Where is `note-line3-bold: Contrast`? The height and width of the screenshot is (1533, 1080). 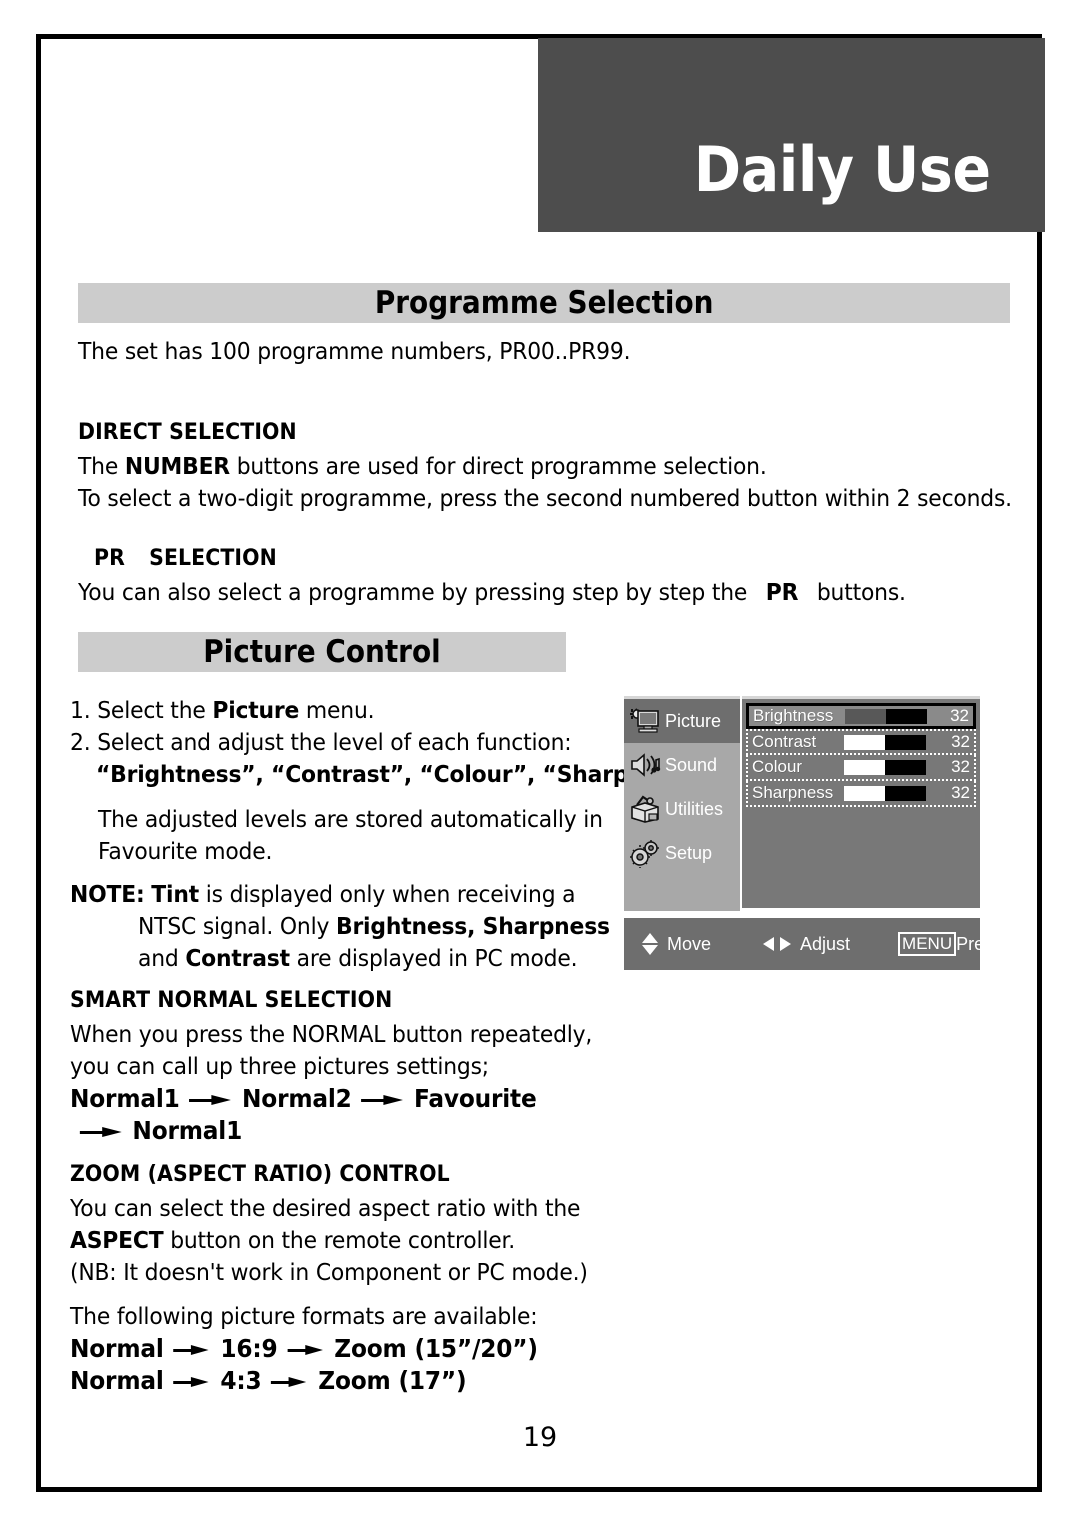 note-line3-bold: Contrast is located at coordinates (237, 958).